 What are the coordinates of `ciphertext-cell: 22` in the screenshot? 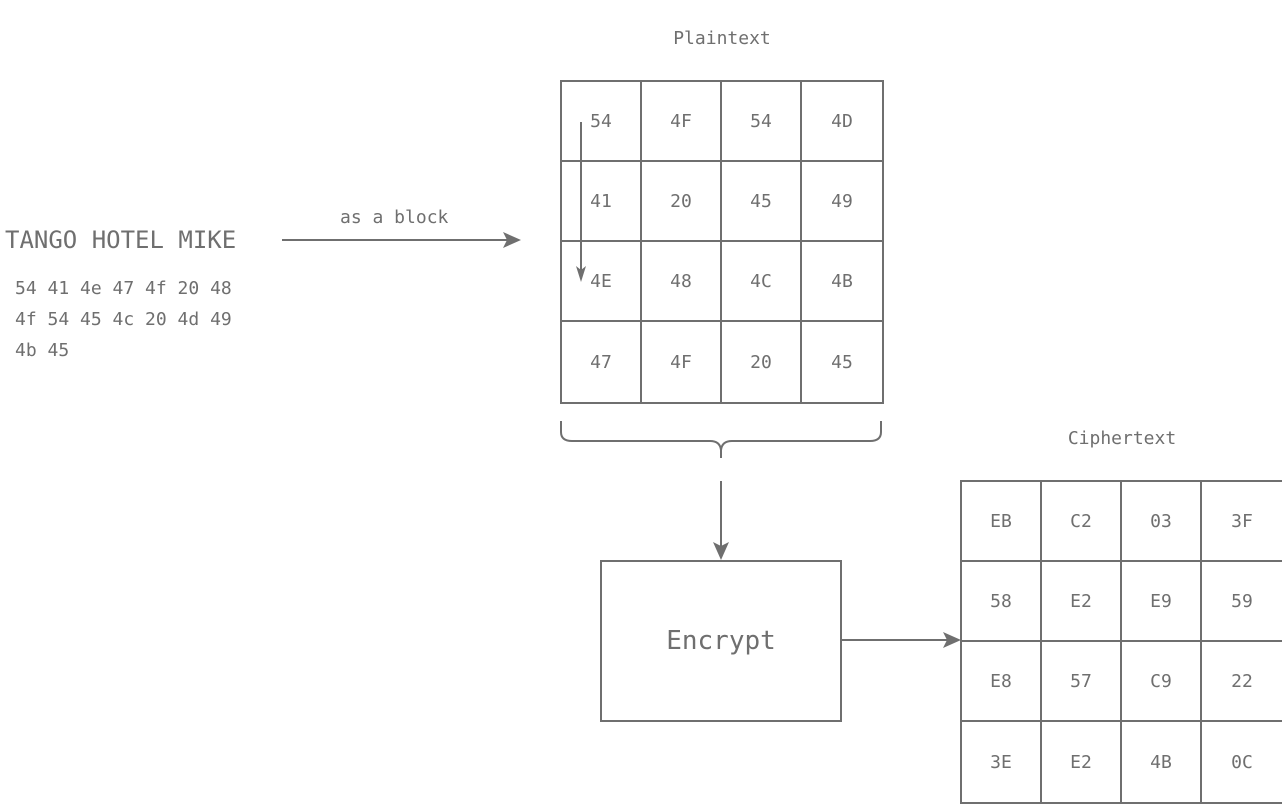 It's located at (1242, 682).